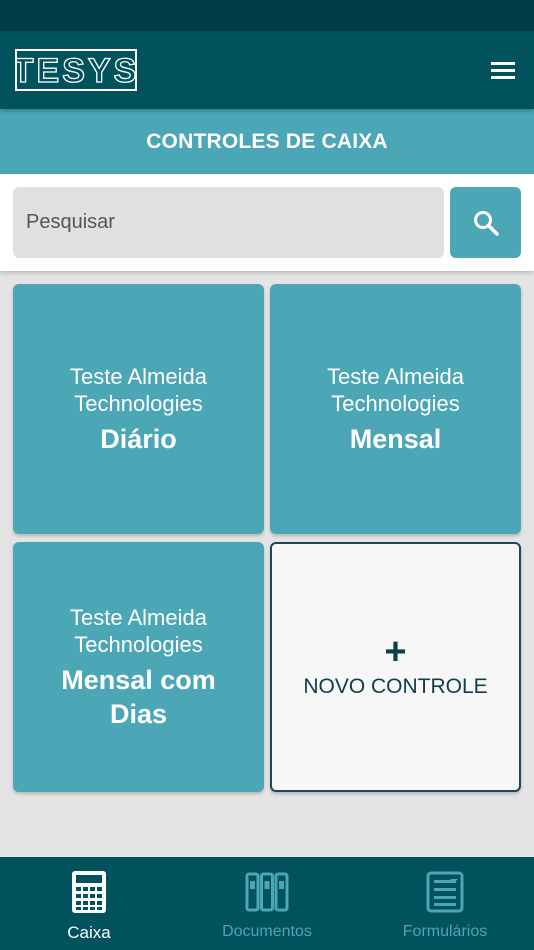 This screenshot has height=950, width=534. Describe the element at coordinates (267, 892) in the screenshot. I see `binders-icon` at that location.